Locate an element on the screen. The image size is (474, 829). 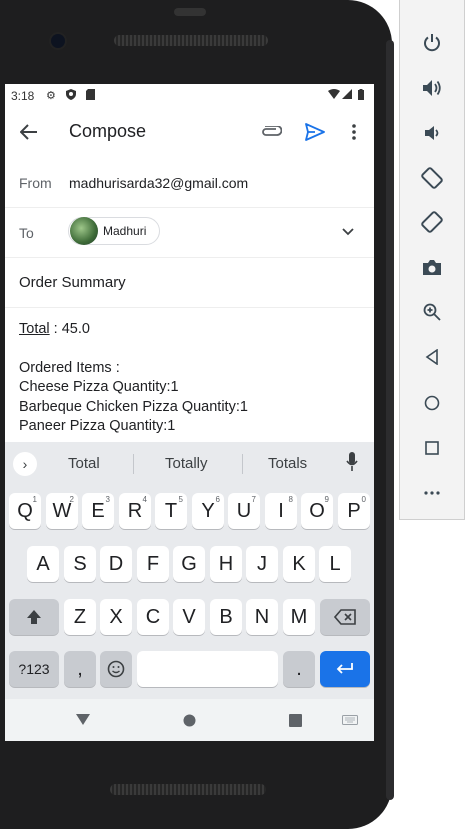
key-v: V is located at coordinates (189, 617).